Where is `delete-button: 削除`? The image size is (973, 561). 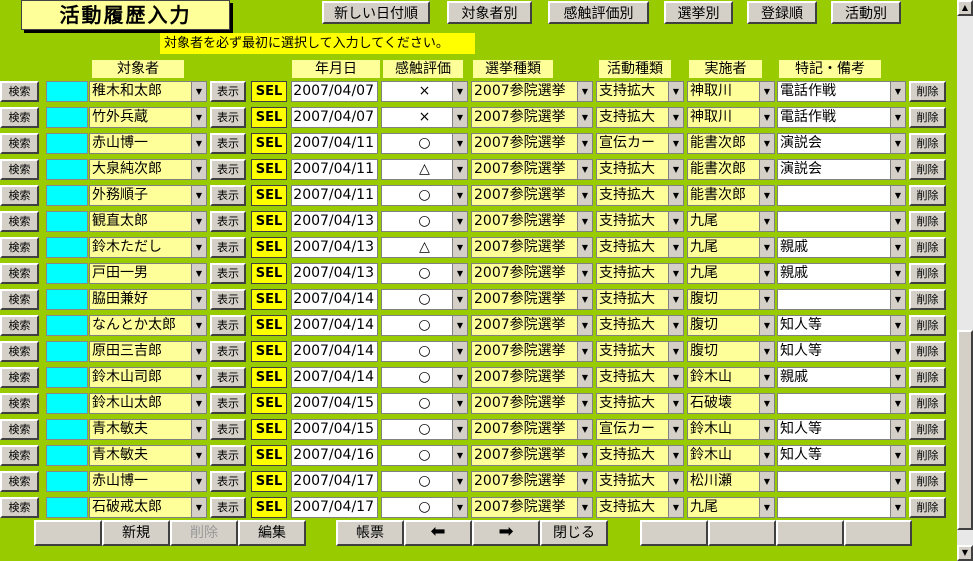 delete-button: 削除 is located at coordinates (204, 533).